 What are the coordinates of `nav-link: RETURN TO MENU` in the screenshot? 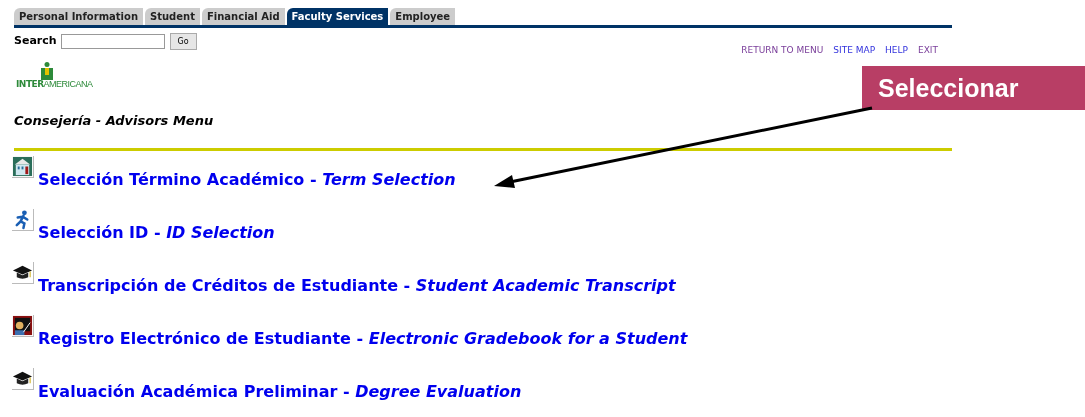 It's located at (782, 51).